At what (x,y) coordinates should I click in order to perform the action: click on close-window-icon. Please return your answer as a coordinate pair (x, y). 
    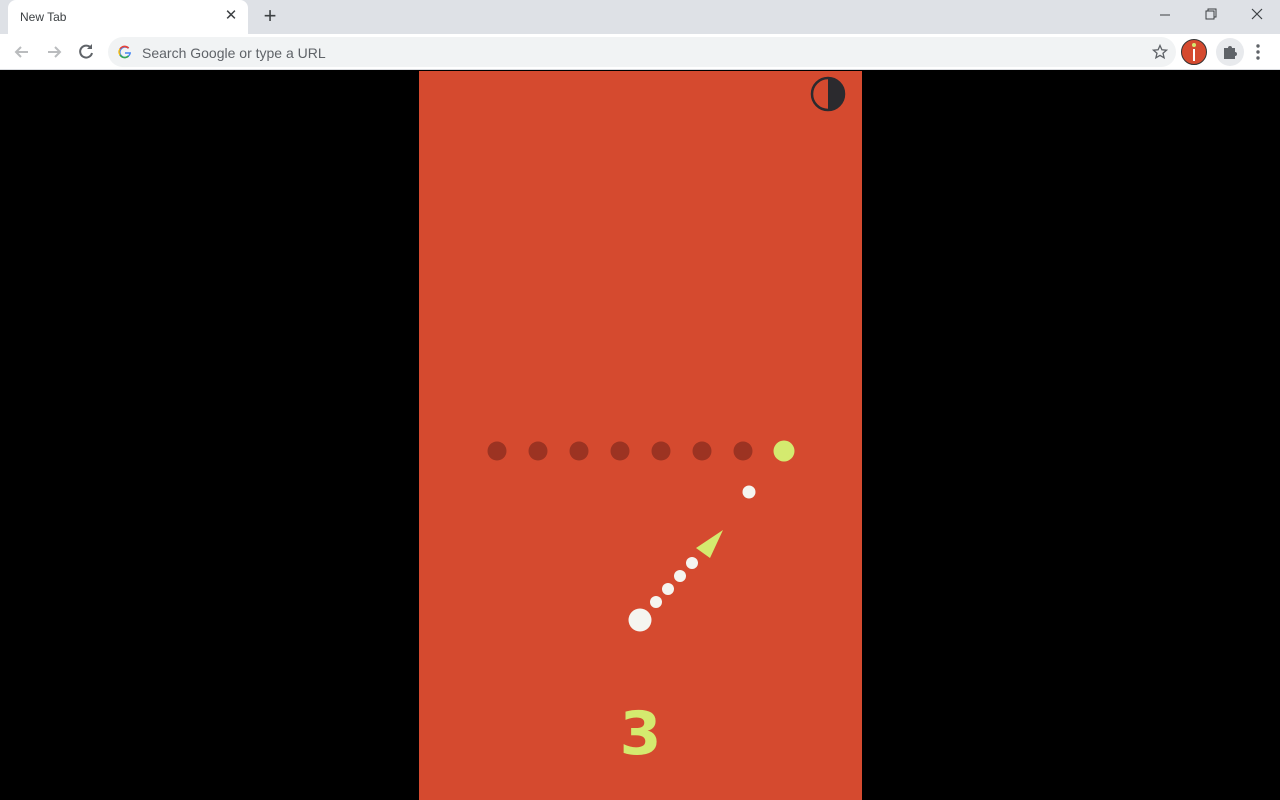
    Looking at the image, I should click on (1257, 15).